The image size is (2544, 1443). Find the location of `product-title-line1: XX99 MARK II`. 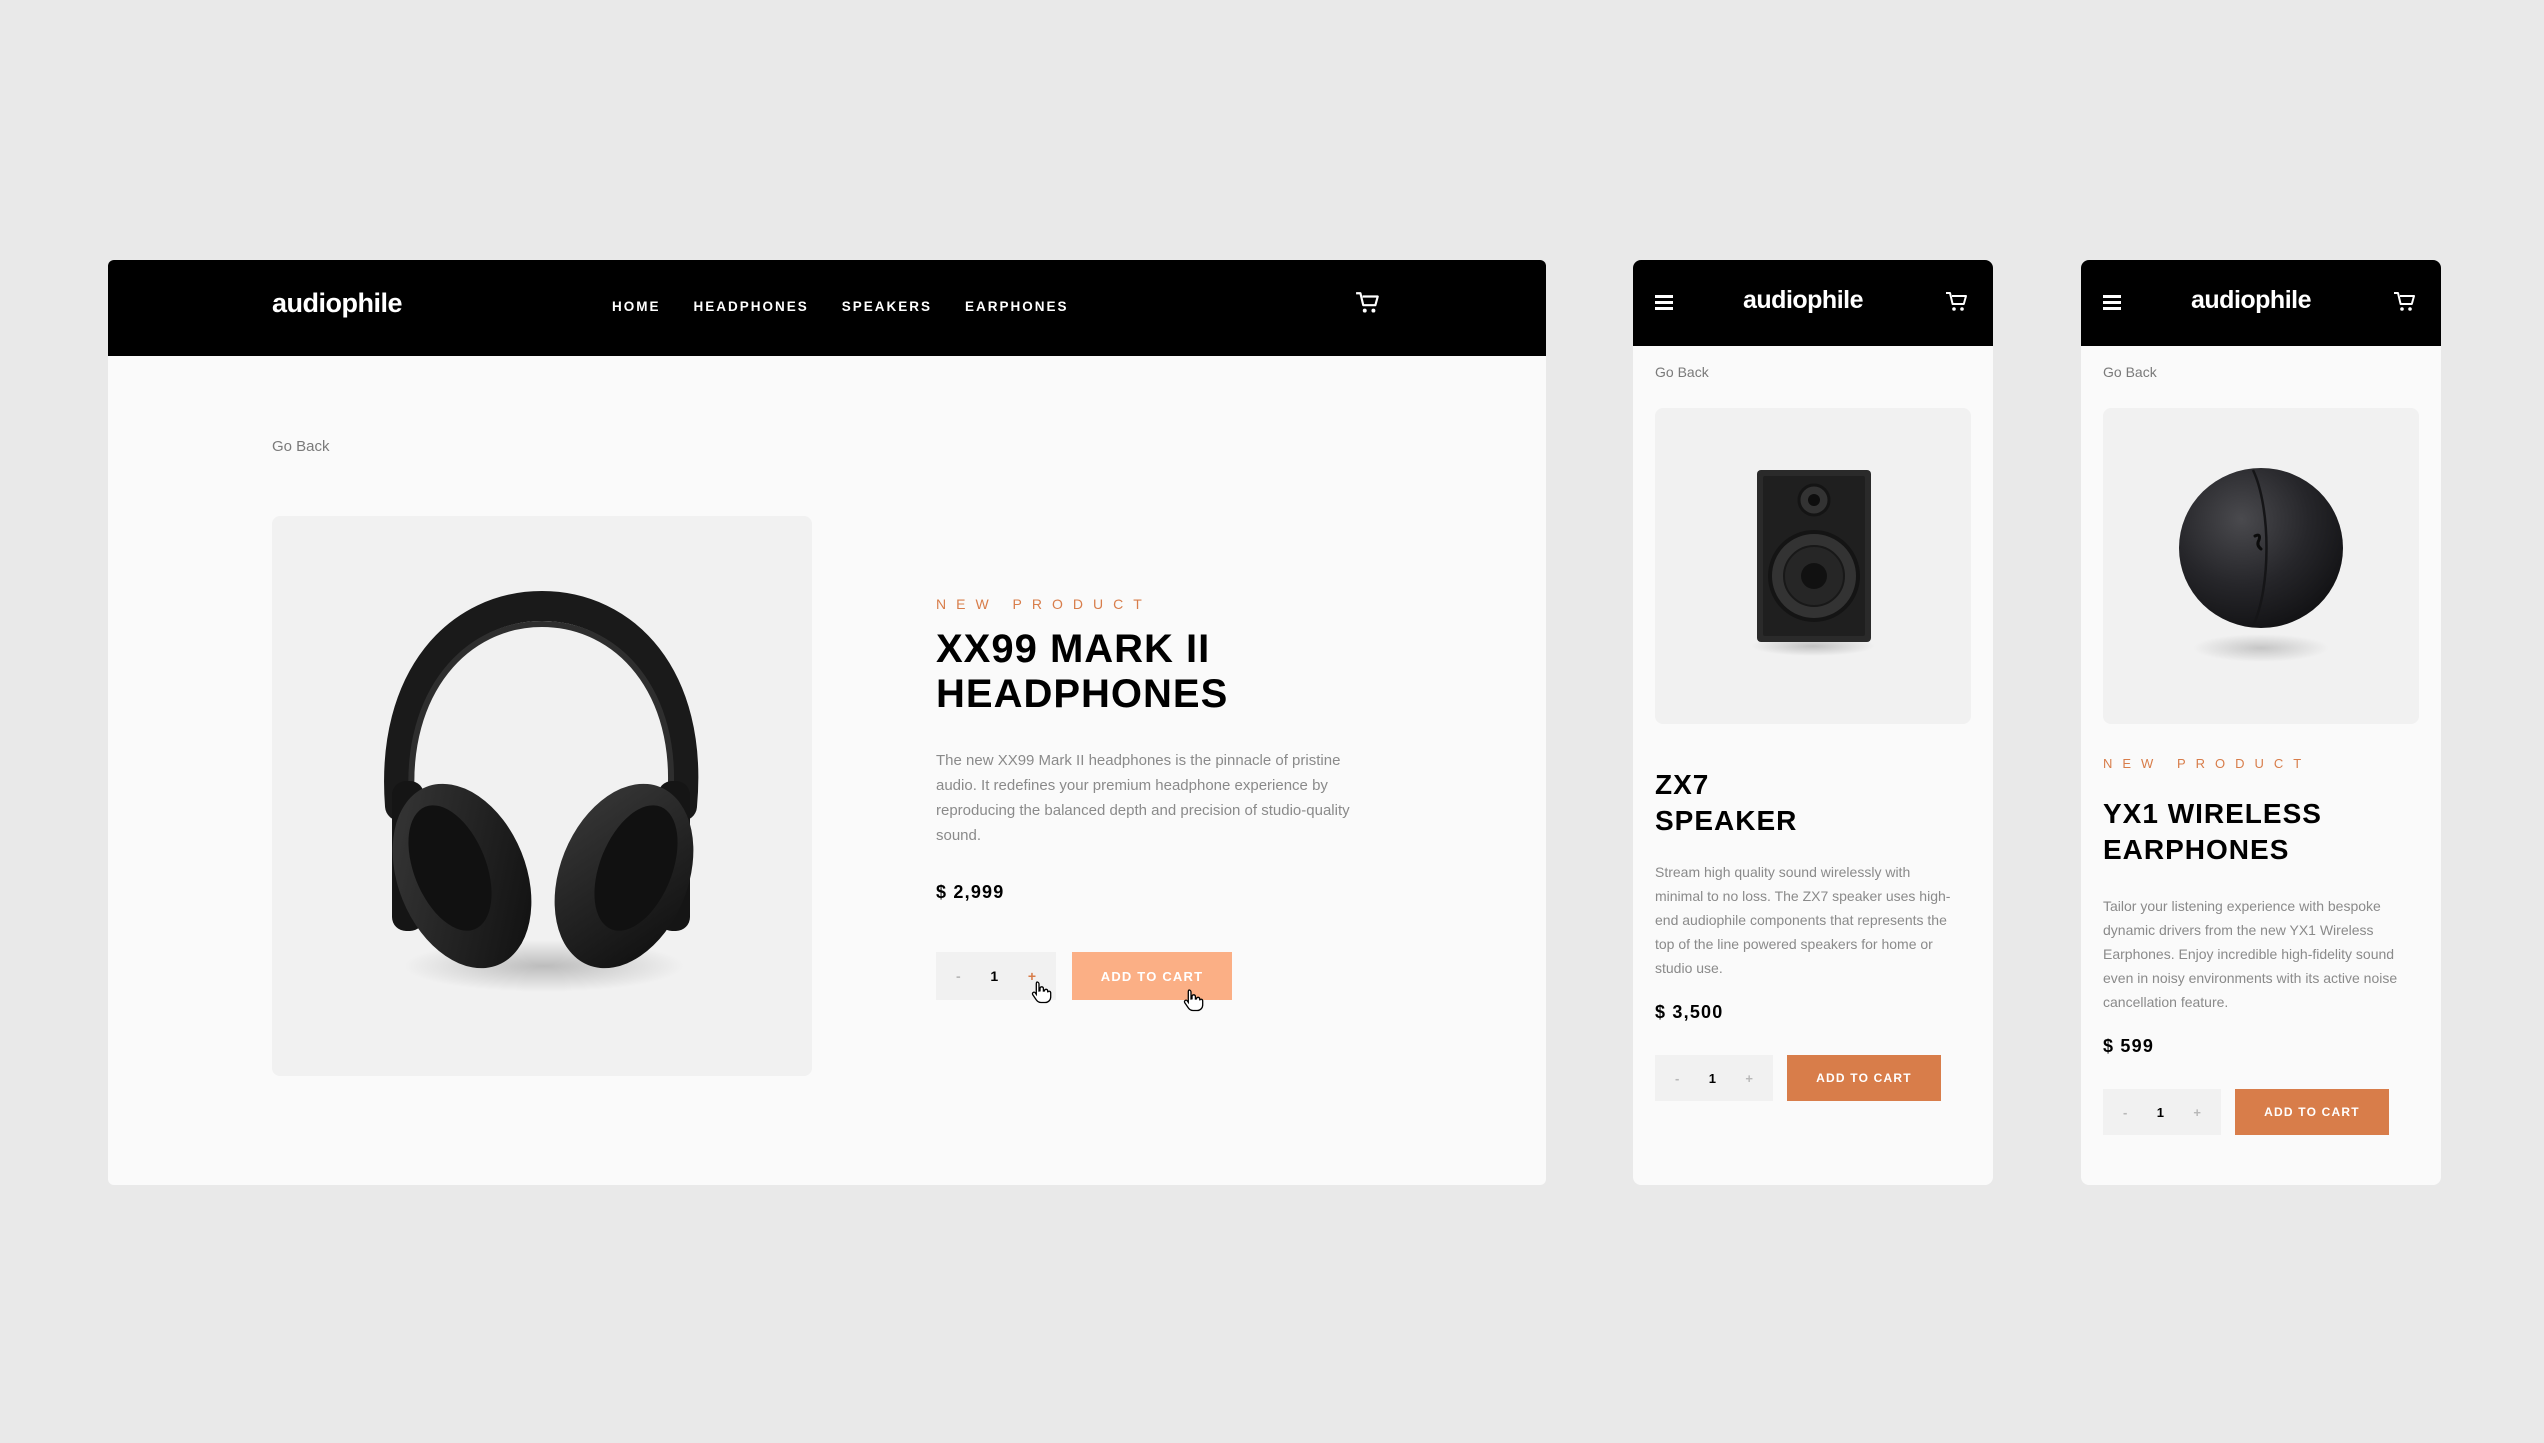

product-title-line1: XX99 MARK II is located at coordinates (1073, 649).